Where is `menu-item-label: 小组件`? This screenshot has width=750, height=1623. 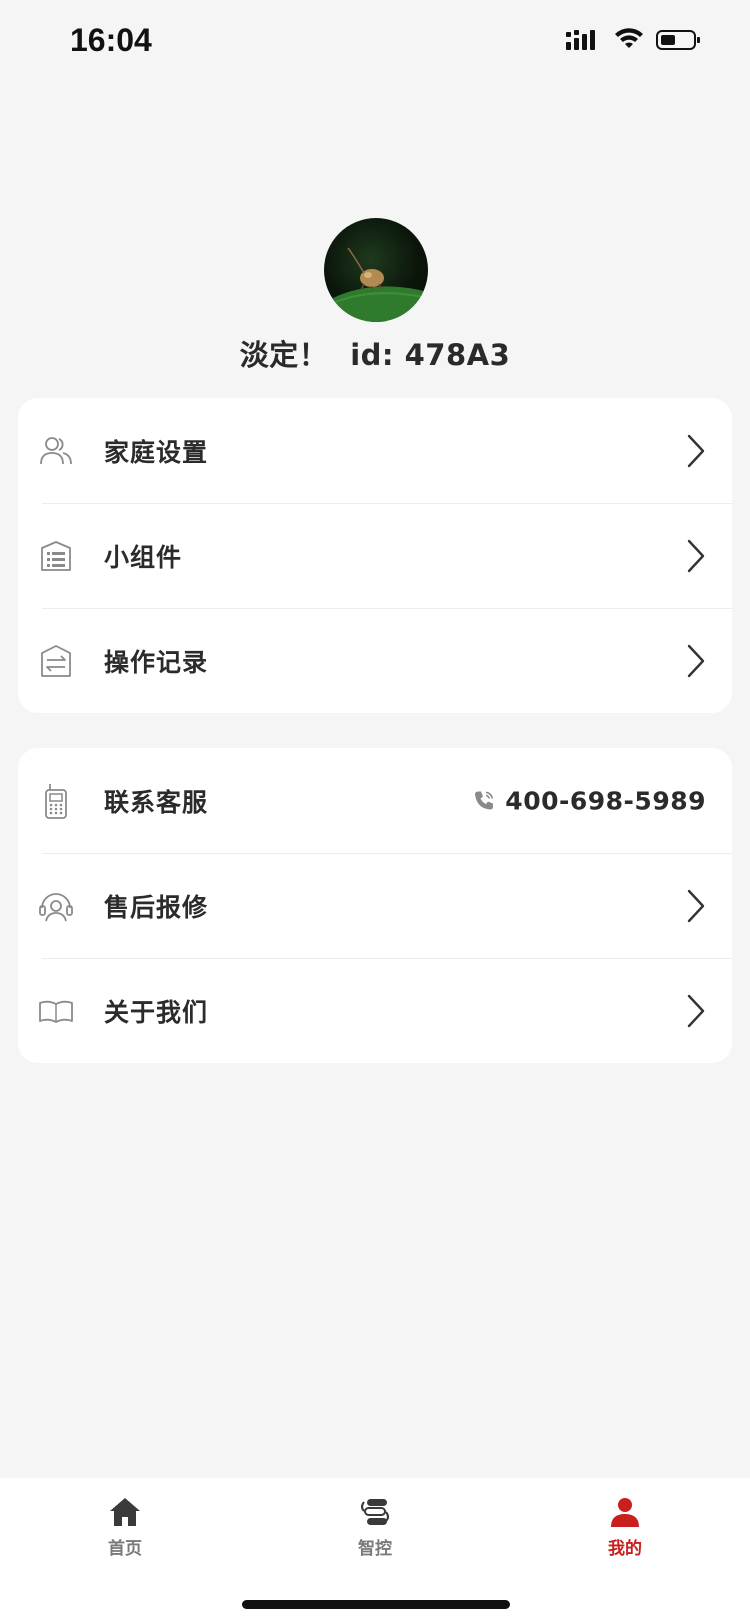
menu-item-label: 小组件 is located at coordinates (143, 557).